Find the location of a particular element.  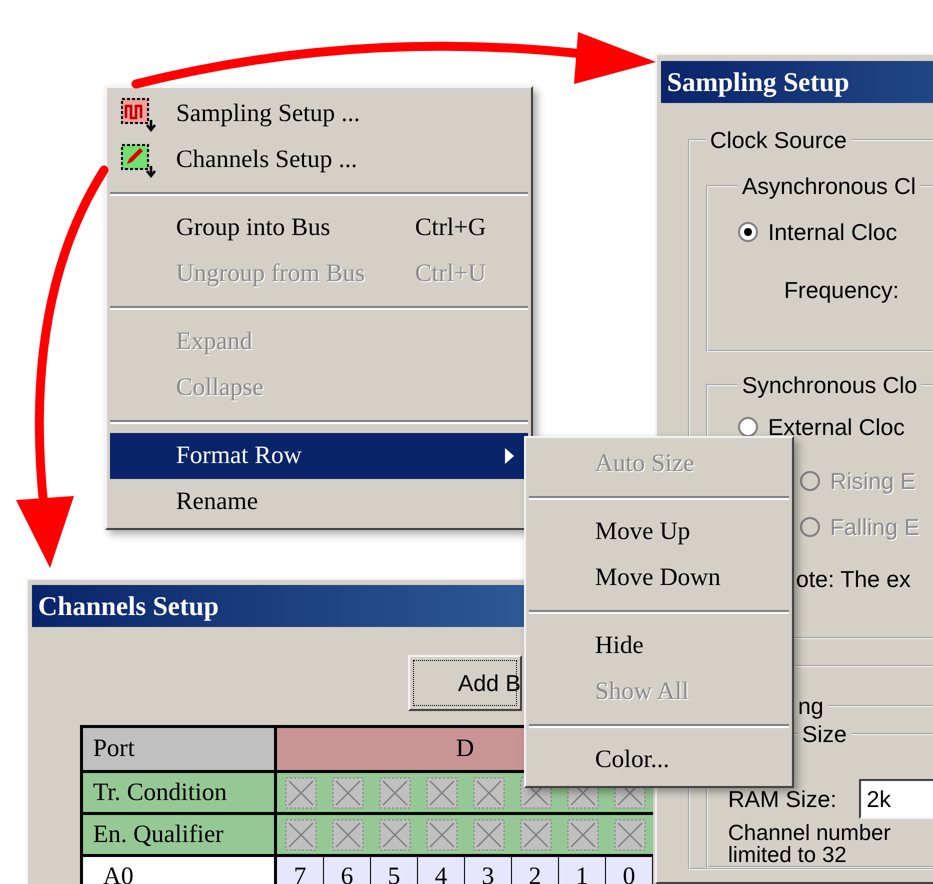

row-label: A0 is located at coordinates (180, 870).